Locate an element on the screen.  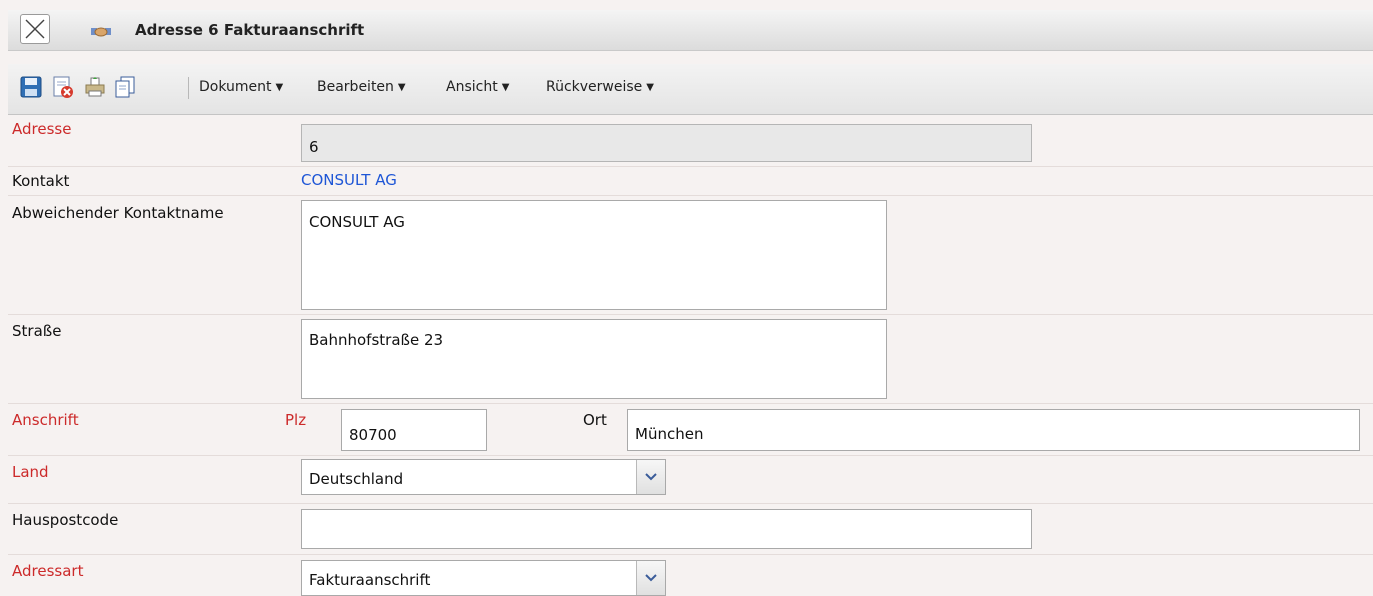
plz-label: Plz is located at coordinates (296, 420).